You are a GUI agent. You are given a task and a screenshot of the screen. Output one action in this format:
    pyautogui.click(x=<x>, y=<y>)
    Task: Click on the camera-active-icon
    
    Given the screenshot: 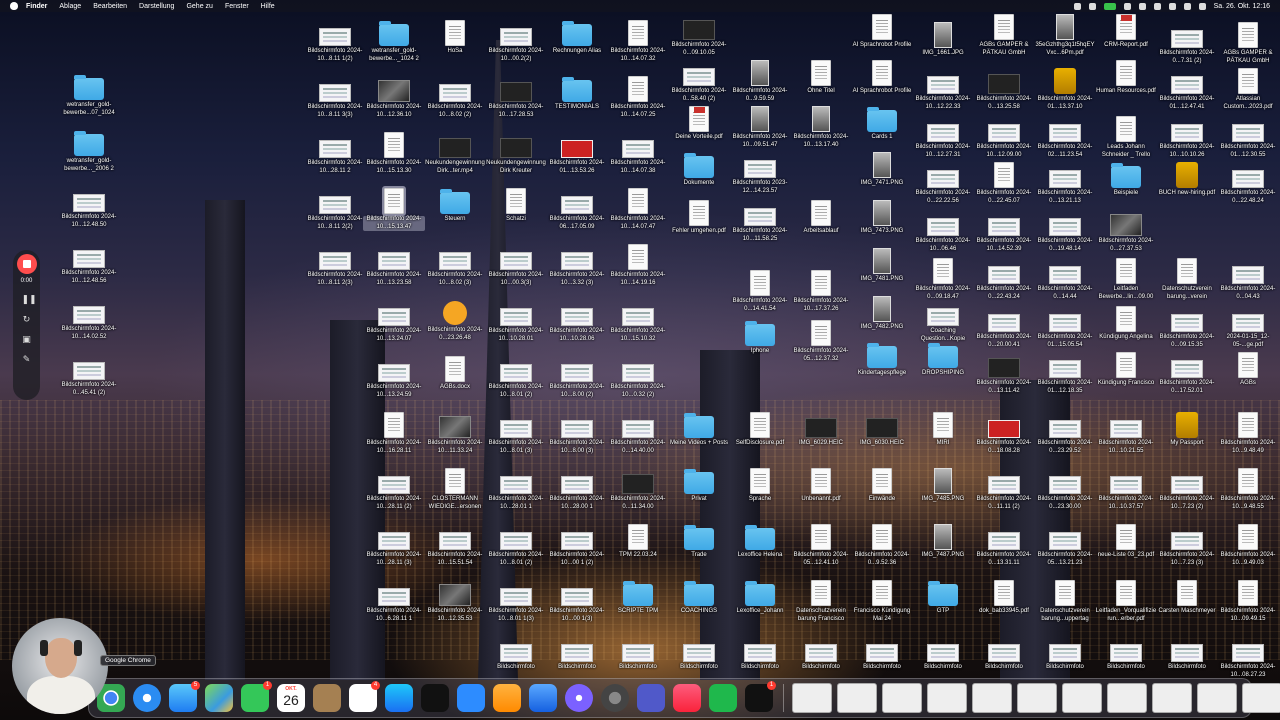 What is the action you would take?
    pyautogui.click(x=1109, y=6)
    